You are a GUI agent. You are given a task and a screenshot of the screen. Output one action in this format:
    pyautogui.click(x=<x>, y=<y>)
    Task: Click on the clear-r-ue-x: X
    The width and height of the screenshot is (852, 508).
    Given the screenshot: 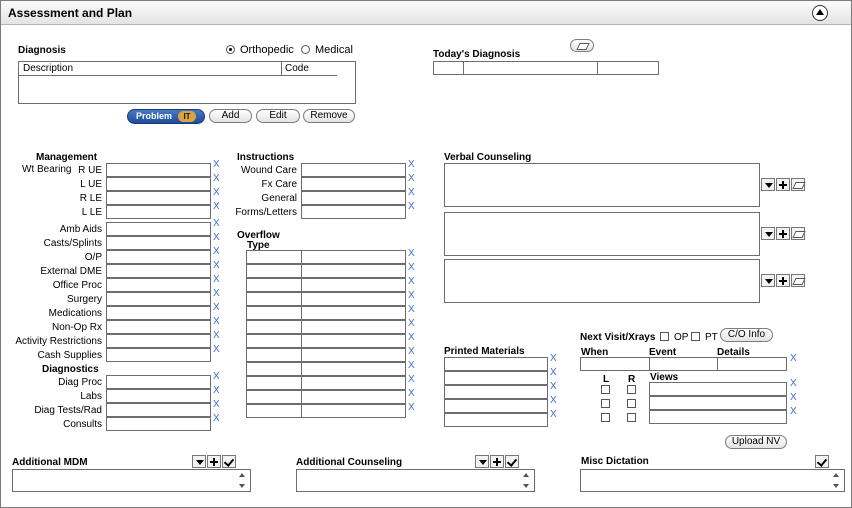 What is the action you would take?
    pyautogui.click(x=216, y=164)
    